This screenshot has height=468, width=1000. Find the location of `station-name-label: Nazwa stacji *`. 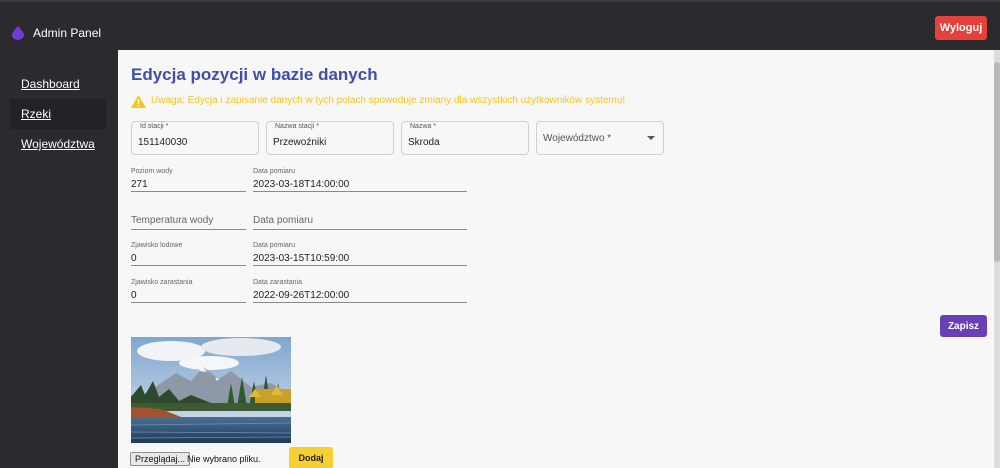

station-name-label: Nazwa stacji * is located at coordinates (297, 126).